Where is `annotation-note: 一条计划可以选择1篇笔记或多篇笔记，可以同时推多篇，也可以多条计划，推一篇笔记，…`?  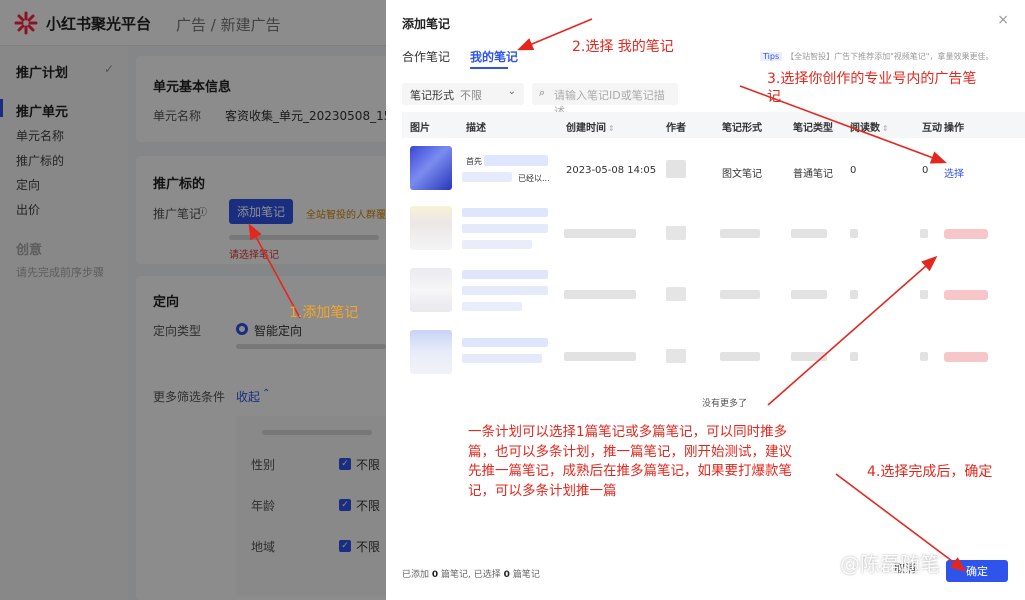
annotation-note: 一条计划可以选择1篇笔记或多篇笔记，可以同时推多篇，也可以多条计划，推一篇笔记，… is located at coordinates (630, 461).